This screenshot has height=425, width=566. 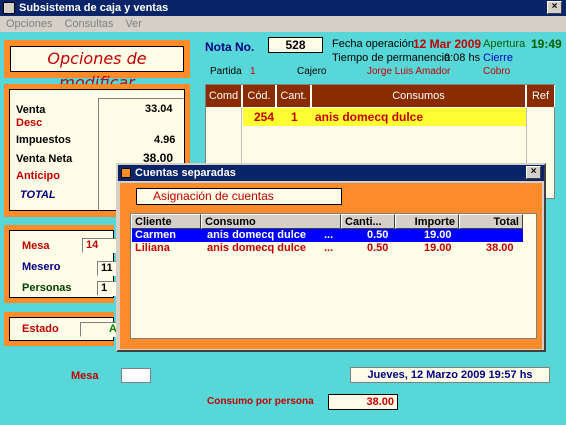 I want to click on bottom-mesa-label: Mesa, so click(x=85, y=376).